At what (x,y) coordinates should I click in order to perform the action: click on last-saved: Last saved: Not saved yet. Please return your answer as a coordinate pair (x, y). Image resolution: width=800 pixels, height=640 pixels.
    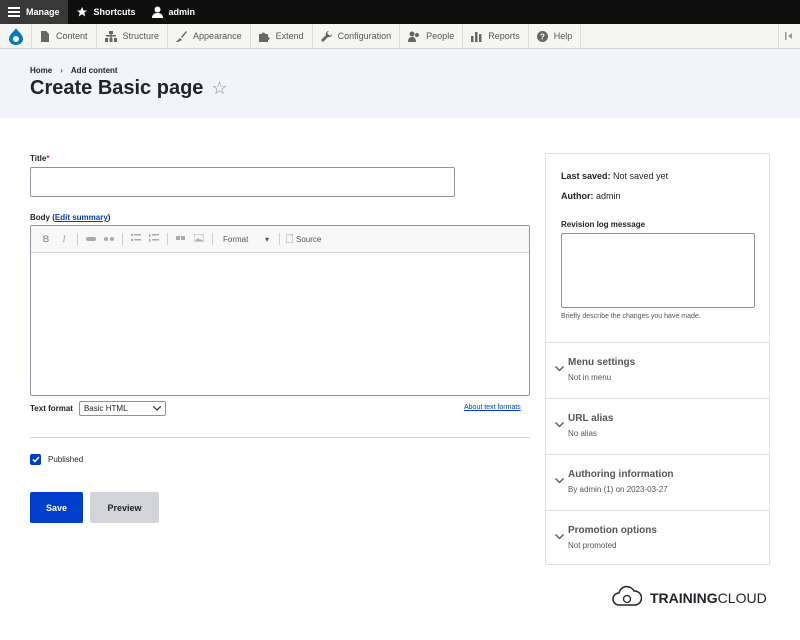
    Looking at the image, I should click on (614, 176).